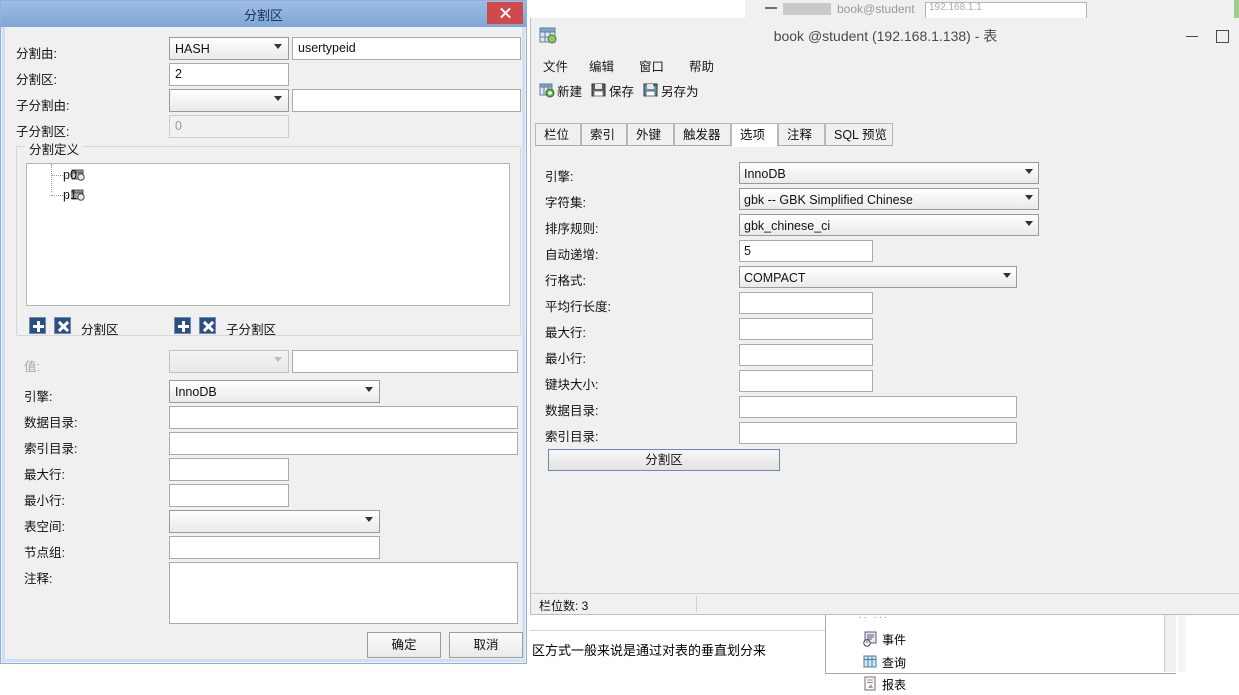 This screenshot has width=1239, height=695. Describe the element at coordinates (870, 662) in the screenshot. I see `query-icon` at that location.